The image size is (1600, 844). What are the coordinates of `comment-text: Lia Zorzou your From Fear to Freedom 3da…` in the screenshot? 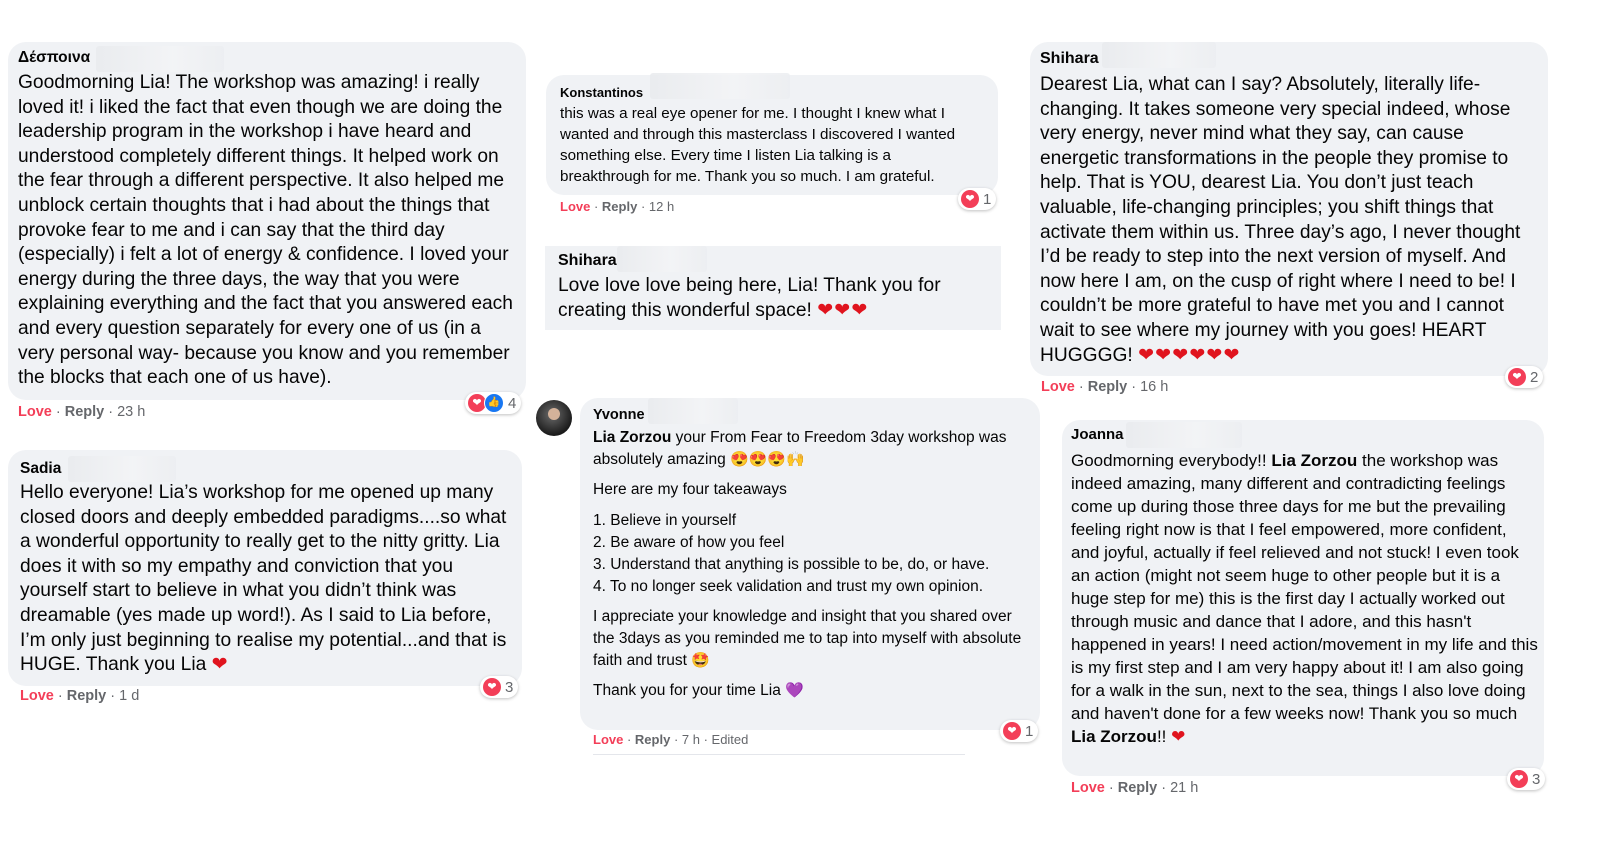 It's located at (810, 564).